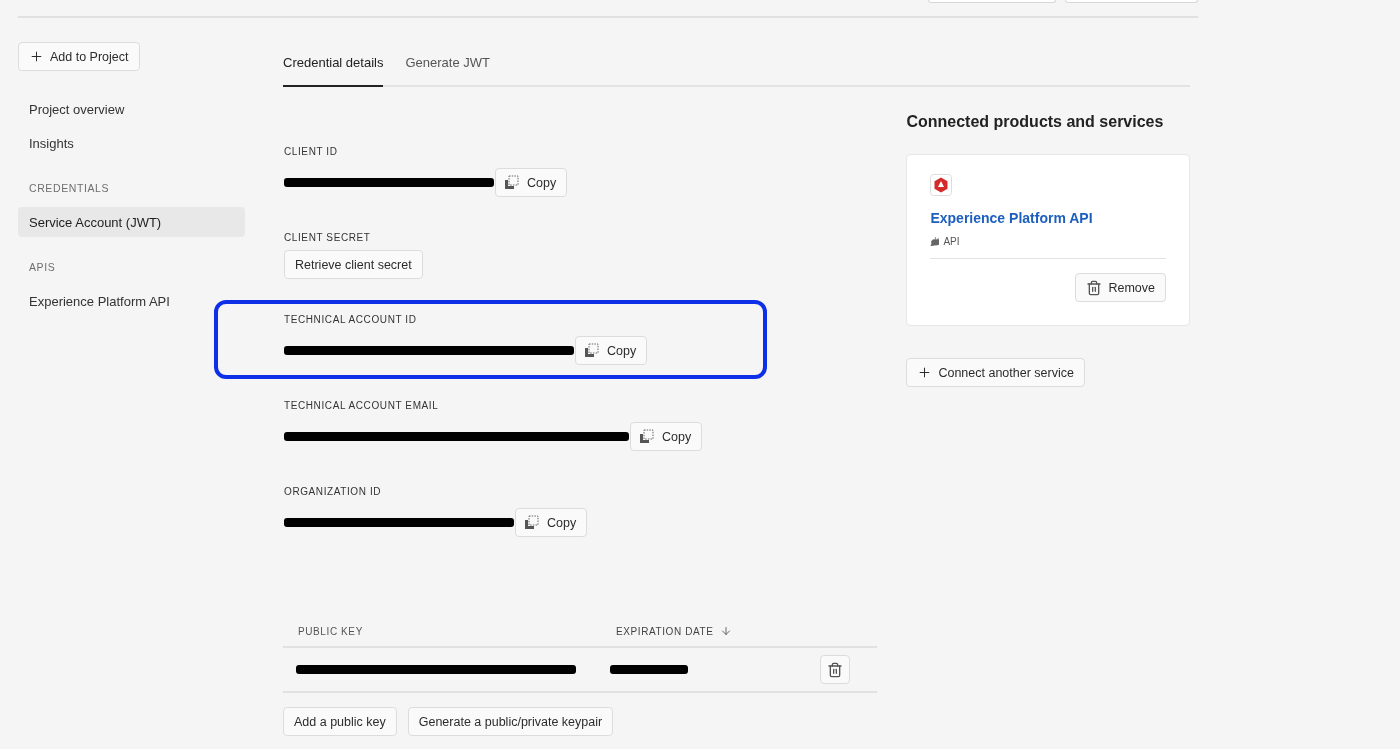 This screenshot has width=1400, height=749. Describe the element at coordinates (1035, 122) in the screenshot. I see `section-title: Connected products and services` at that location.